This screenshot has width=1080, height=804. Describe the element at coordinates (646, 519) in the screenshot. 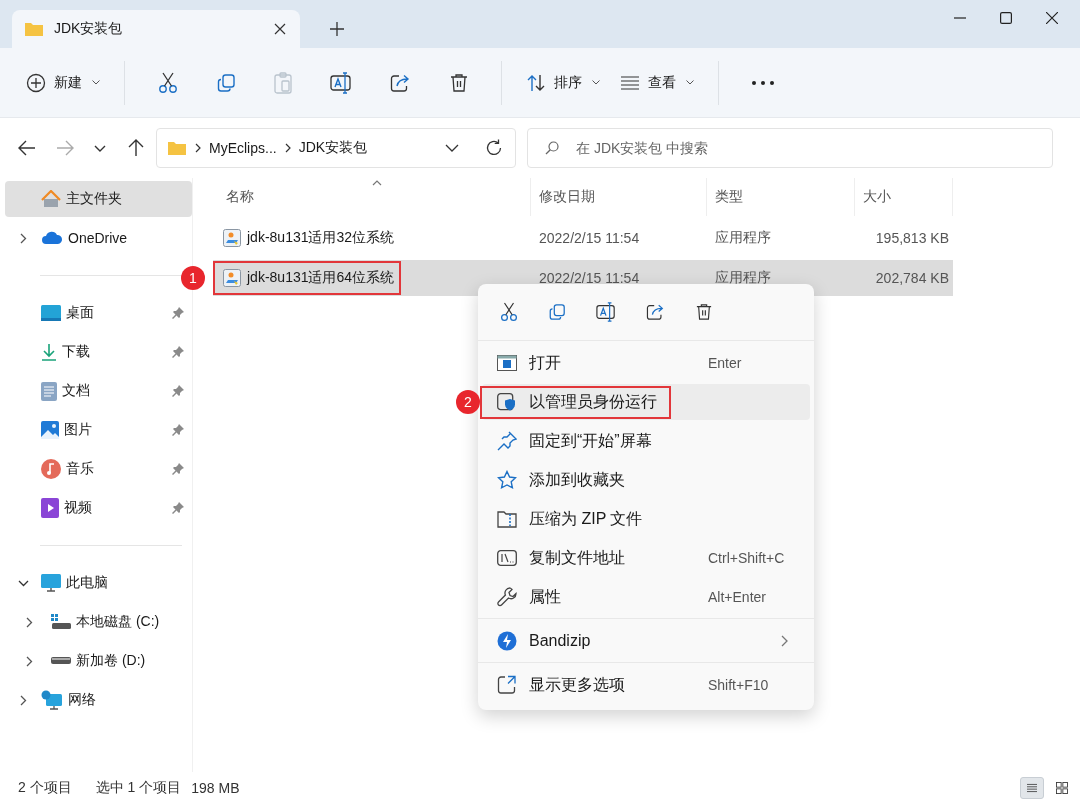

I see `menu-item: 压缩为 ZIP 文件` at that location.